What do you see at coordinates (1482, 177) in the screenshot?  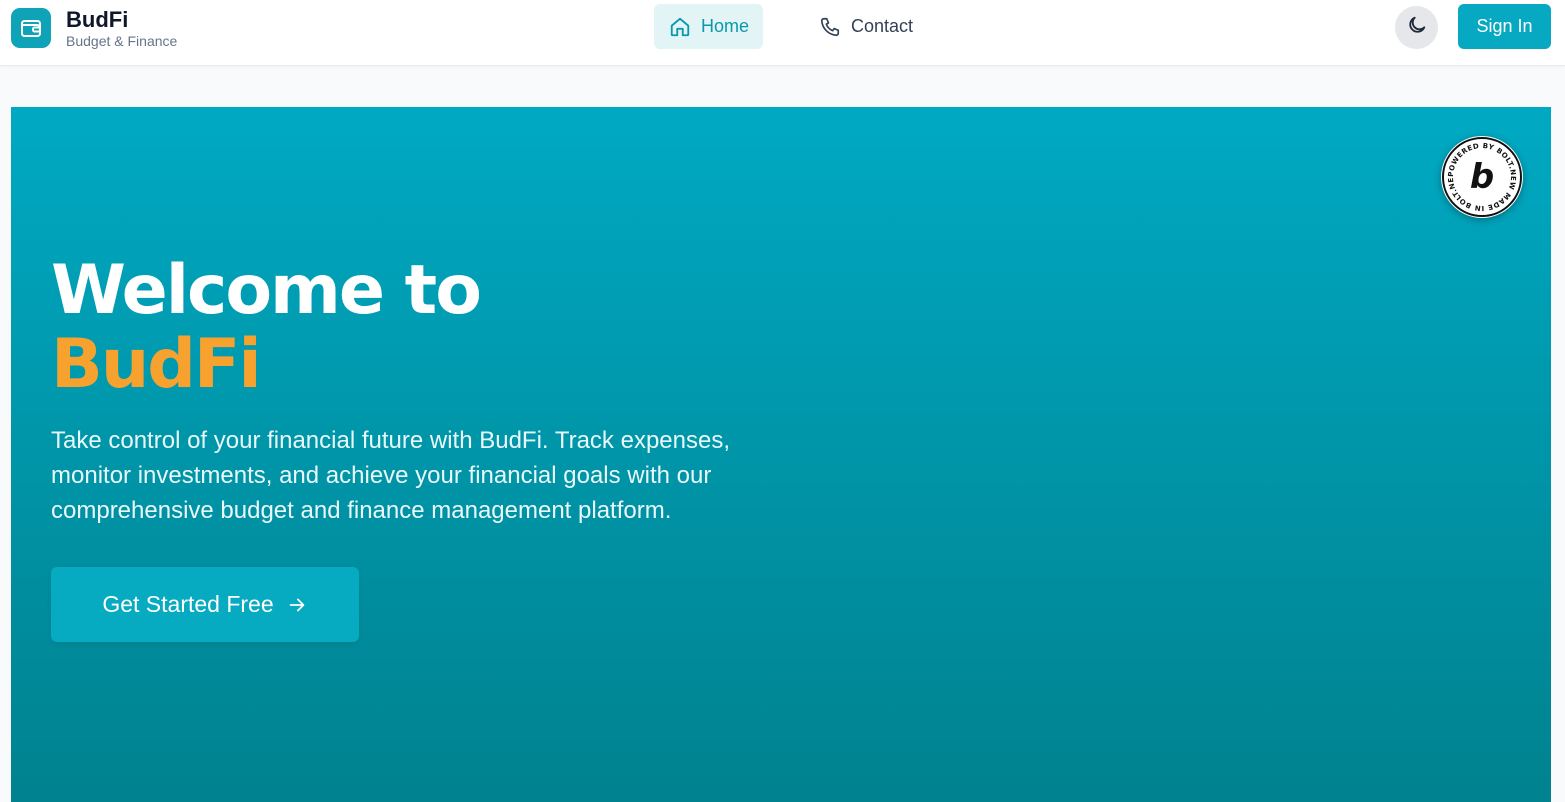 I see `bolt-badge-letter: b` at bounding box center [1482, 177].